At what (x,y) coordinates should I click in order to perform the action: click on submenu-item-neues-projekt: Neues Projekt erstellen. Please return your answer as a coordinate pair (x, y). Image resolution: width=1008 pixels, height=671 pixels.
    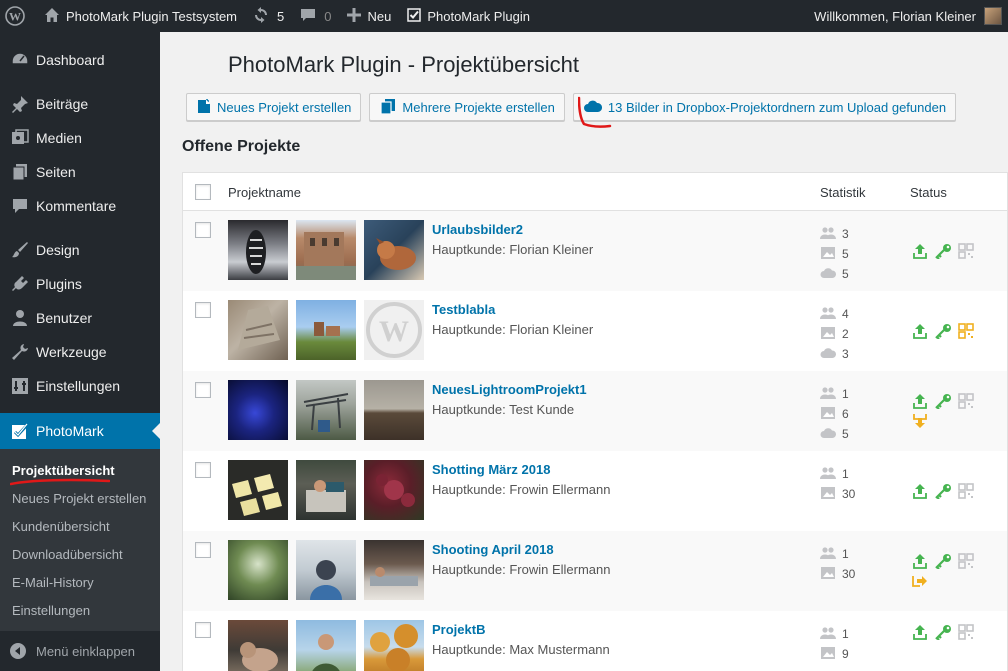
    Looking at the image, I should click on (80, 499).